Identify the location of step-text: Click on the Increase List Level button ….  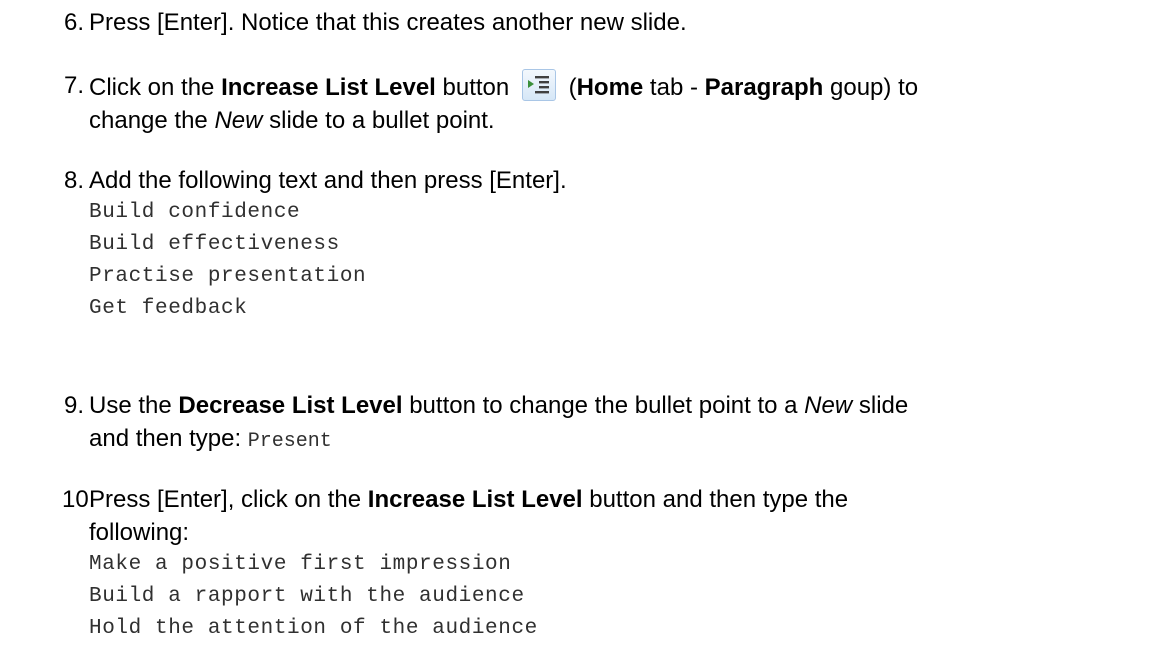
(624, 103).